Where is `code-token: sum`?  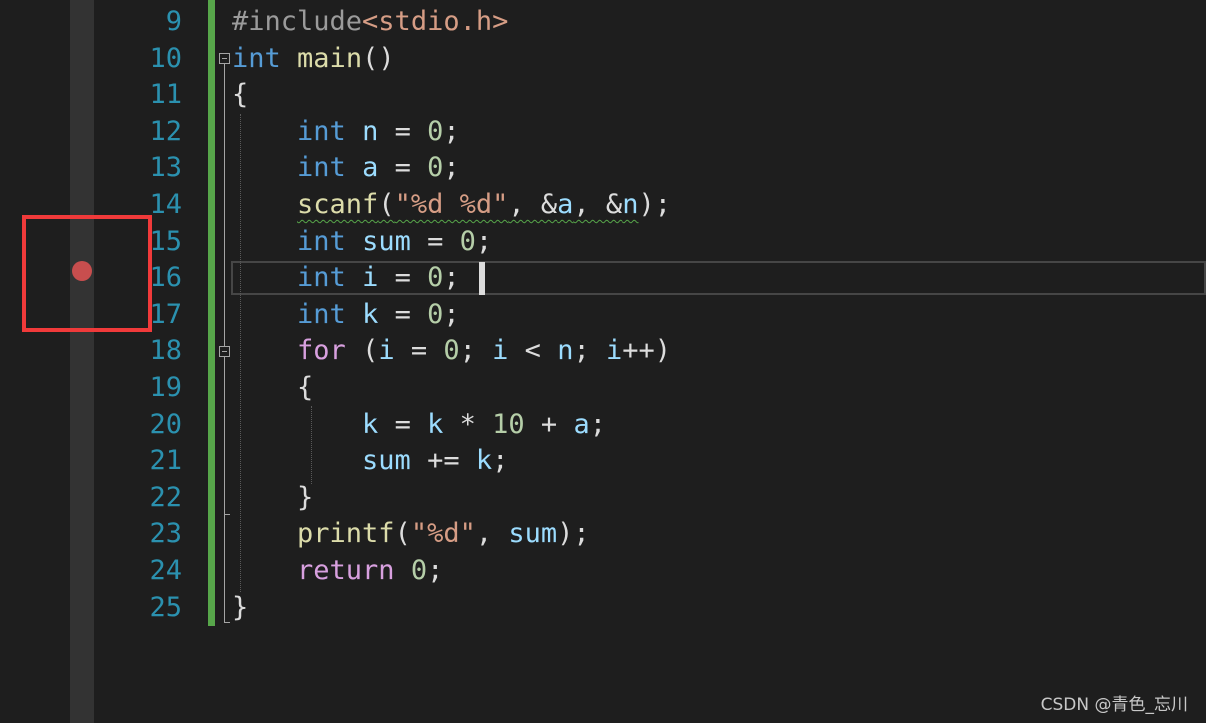 code-token: sum is located at coordinates (386, 241).